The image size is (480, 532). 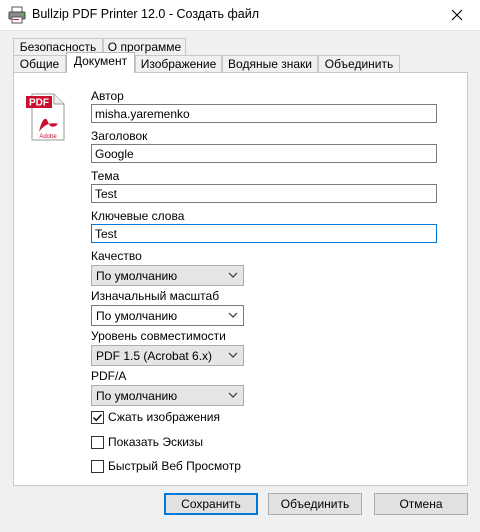 I want to click on close-icon, so click(x=457, y=15).